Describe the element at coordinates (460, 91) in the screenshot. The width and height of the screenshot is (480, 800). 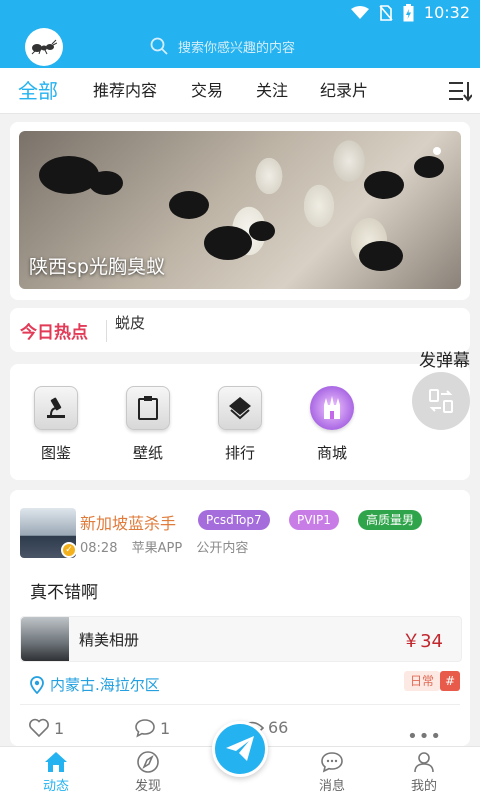
I see `sort-menu-icon` at that location.